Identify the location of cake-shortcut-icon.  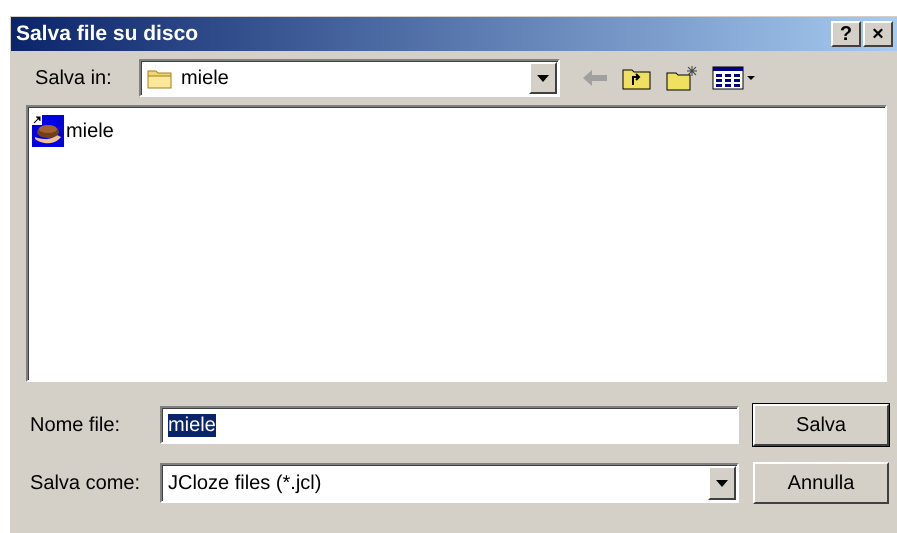
(48, 131).